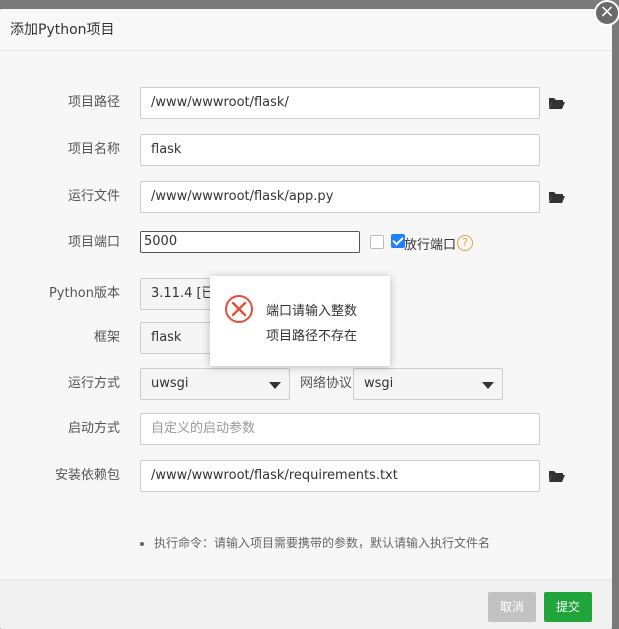  I want to click on run-file-input: /www/wwwroot/flask/app.py, so click(340, 197).